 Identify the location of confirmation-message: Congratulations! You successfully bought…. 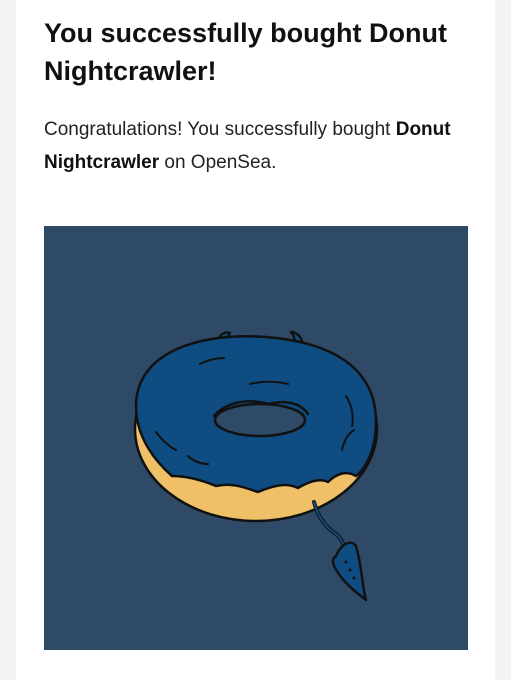
(259, 146).